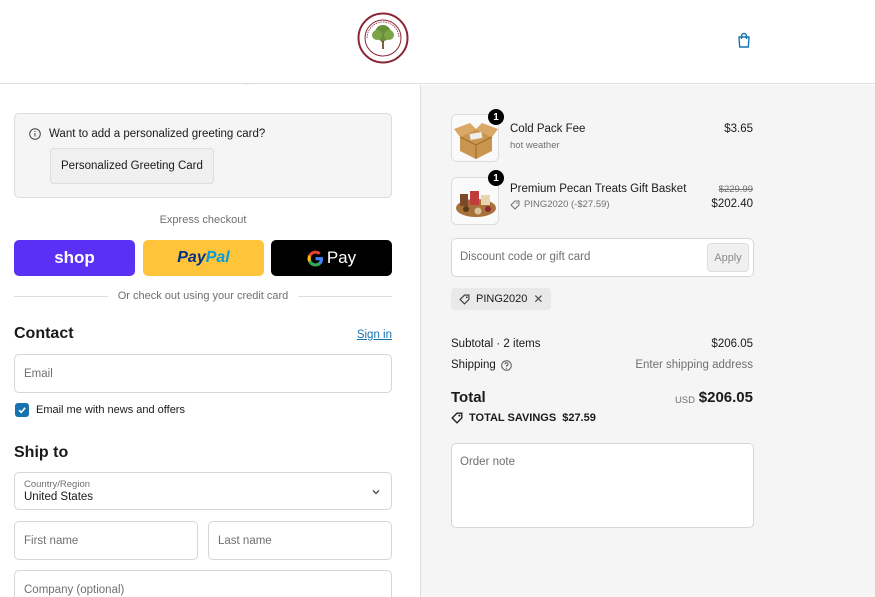  What do you see at coordinates (725, 397) in the screenshot?
I see `total-value: $206.05` at bounding box center [725, 397].